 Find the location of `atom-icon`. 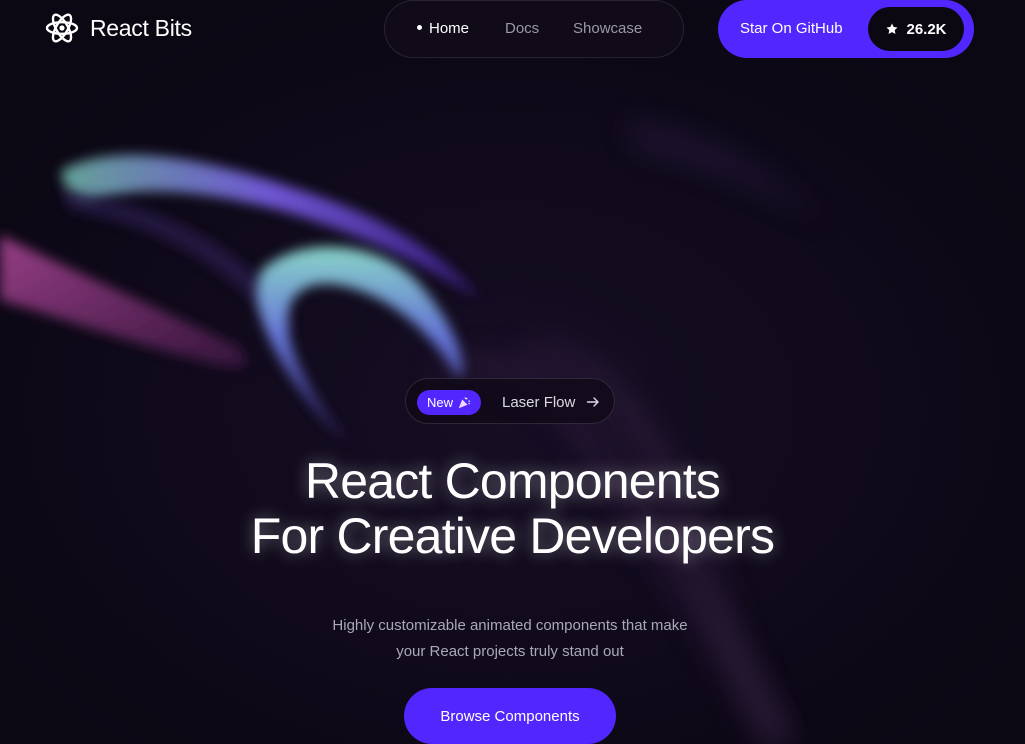

atom-icon is located at coordinates (62, 28).